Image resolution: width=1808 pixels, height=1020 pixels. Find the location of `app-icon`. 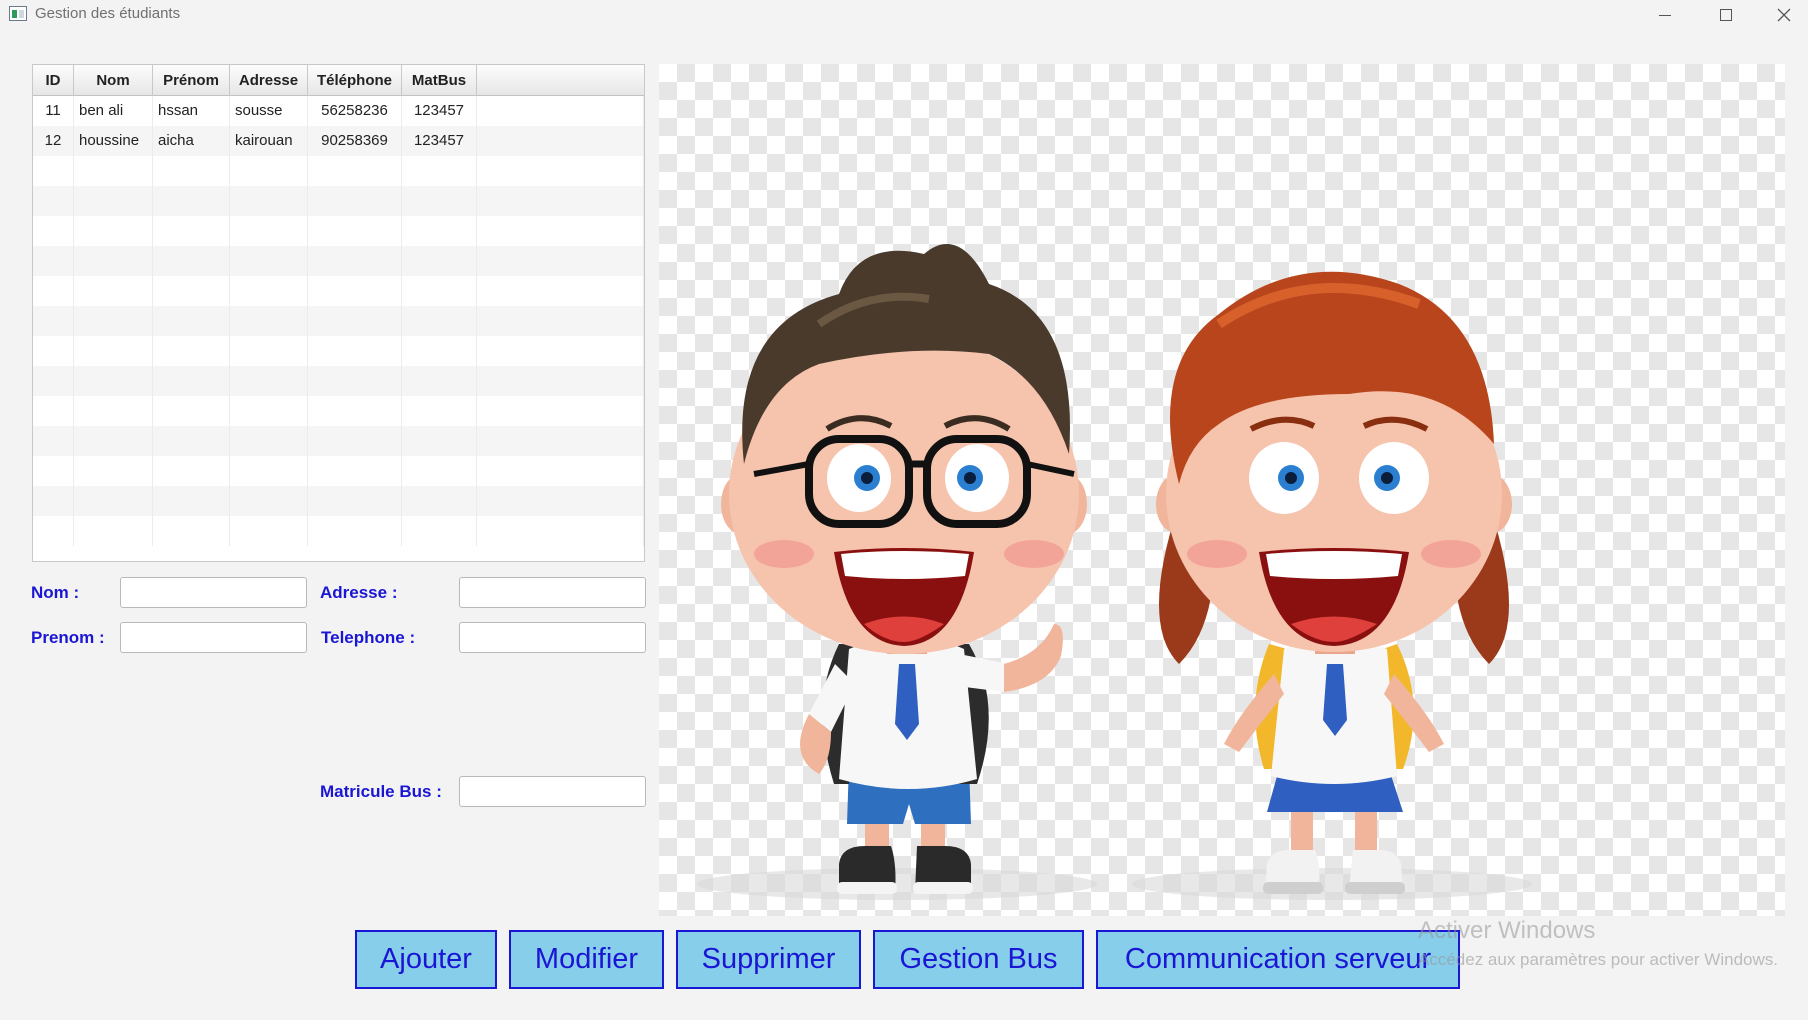

app-icon is located at coordinates (18, 13).